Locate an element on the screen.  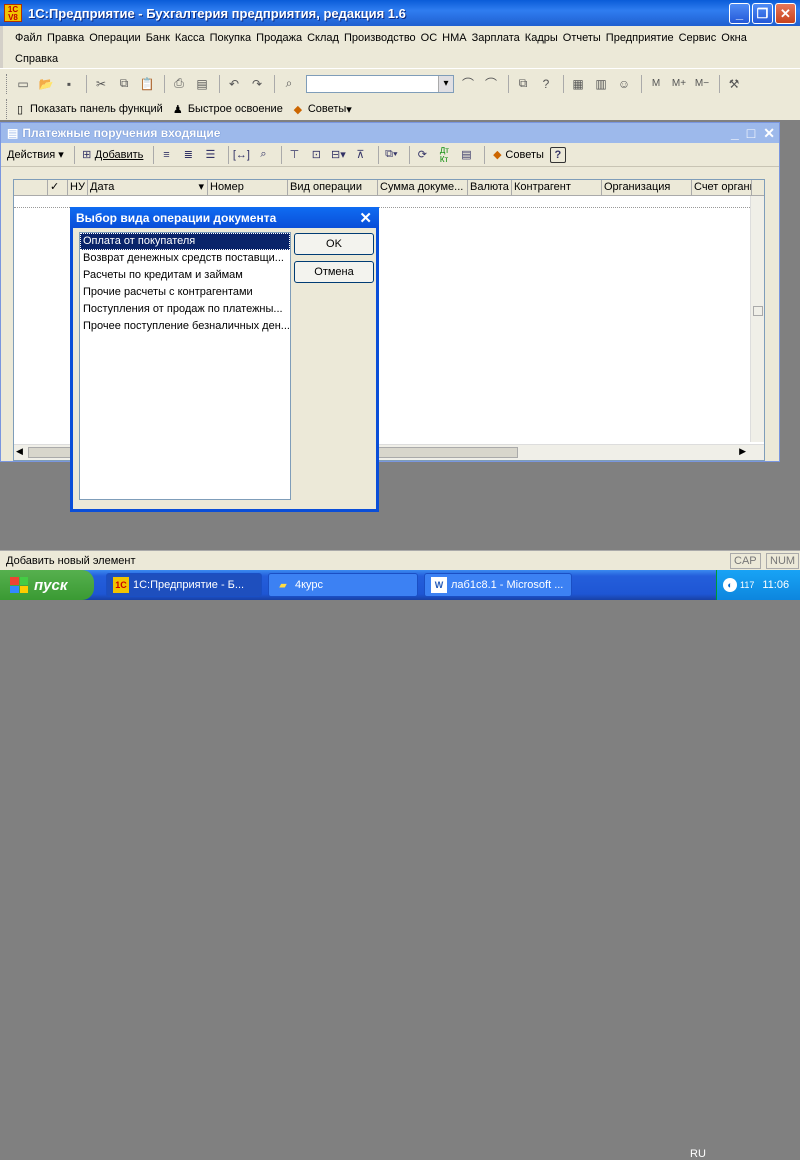
1c-help-icon: ? is located at coordinates (546, 84).